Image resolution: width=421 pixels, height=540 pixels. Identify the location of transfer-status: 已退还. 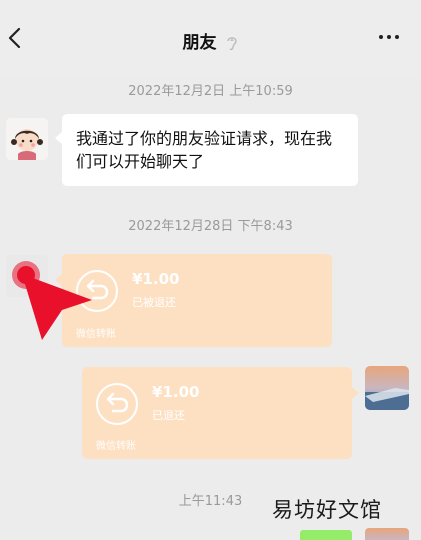
(168, 415).